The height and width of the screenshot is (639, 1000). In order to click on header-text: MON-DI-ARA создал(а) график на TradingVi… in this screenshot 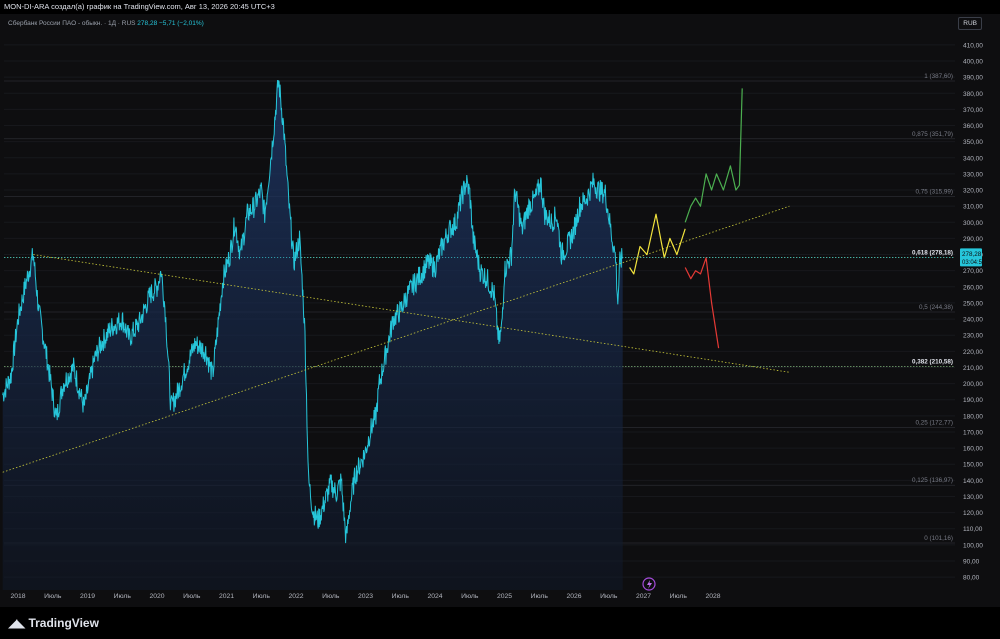, I will do `click(139, 6)`.